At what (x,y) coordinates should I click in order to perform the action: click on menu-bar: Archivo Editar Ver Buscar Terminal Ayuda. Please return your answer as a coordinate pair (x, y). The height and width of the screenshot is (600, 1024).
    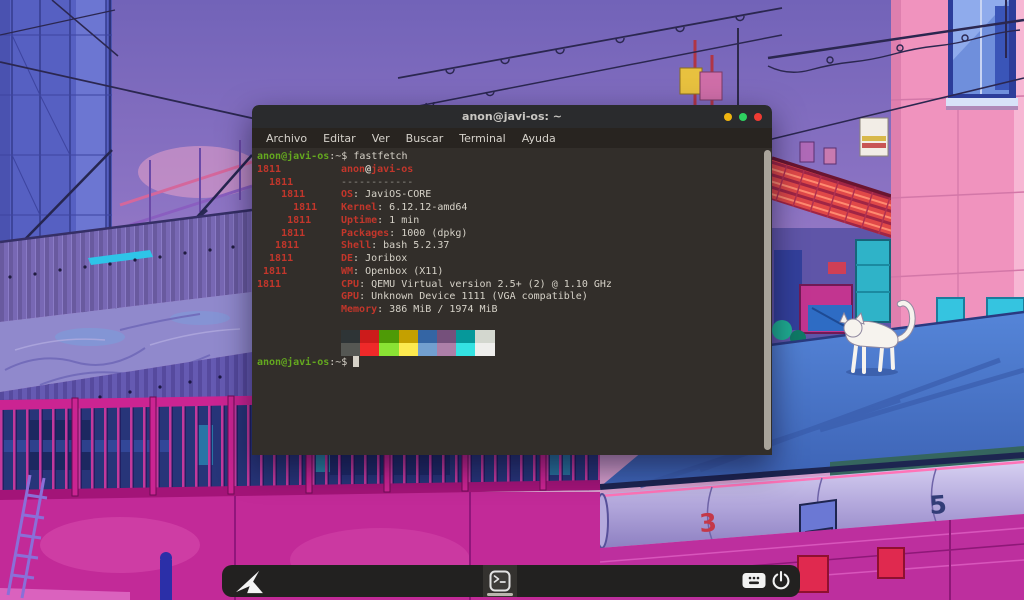
    Looking at the image, I should click on (512, 138).